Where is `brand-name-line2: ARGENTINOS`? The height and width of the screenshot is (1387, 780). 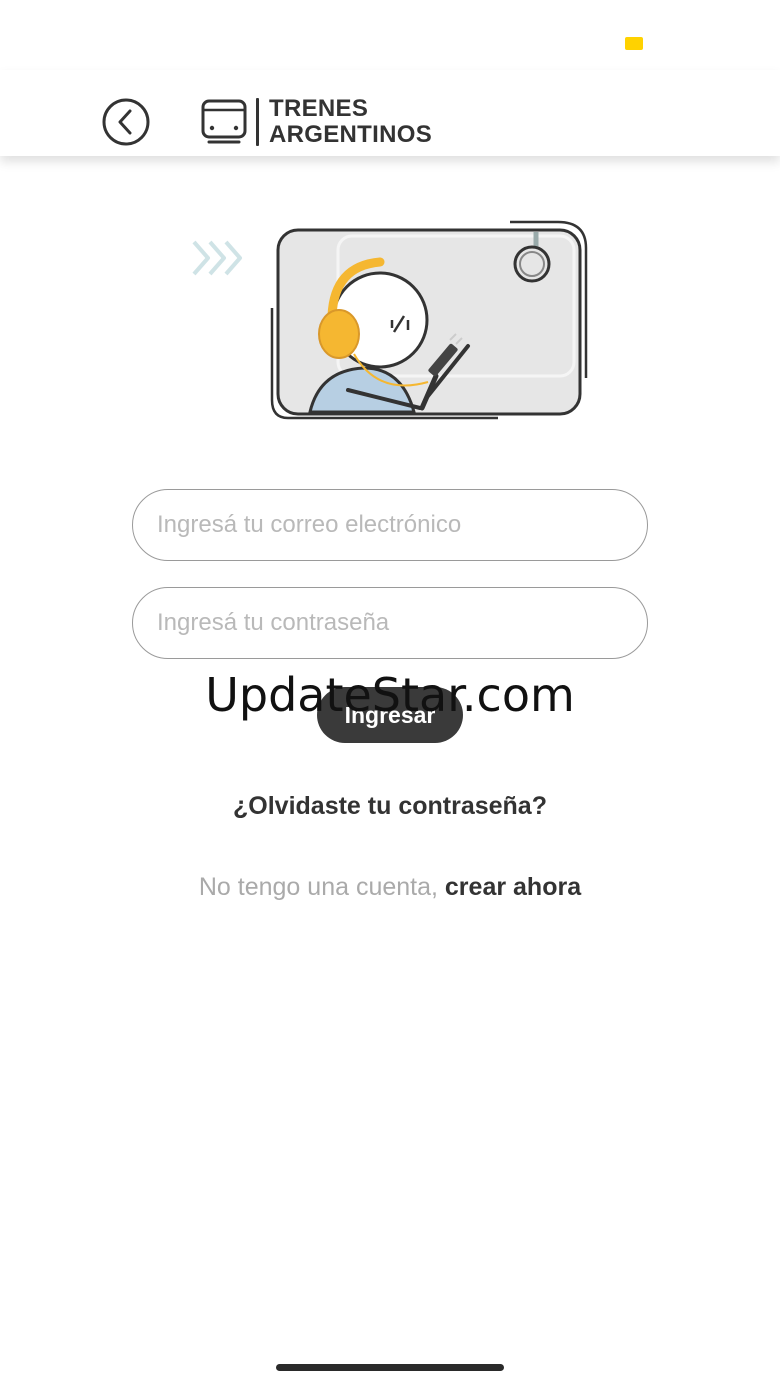
brand-name-line2: ARGENTINOS is located at coordinates (351, 134).